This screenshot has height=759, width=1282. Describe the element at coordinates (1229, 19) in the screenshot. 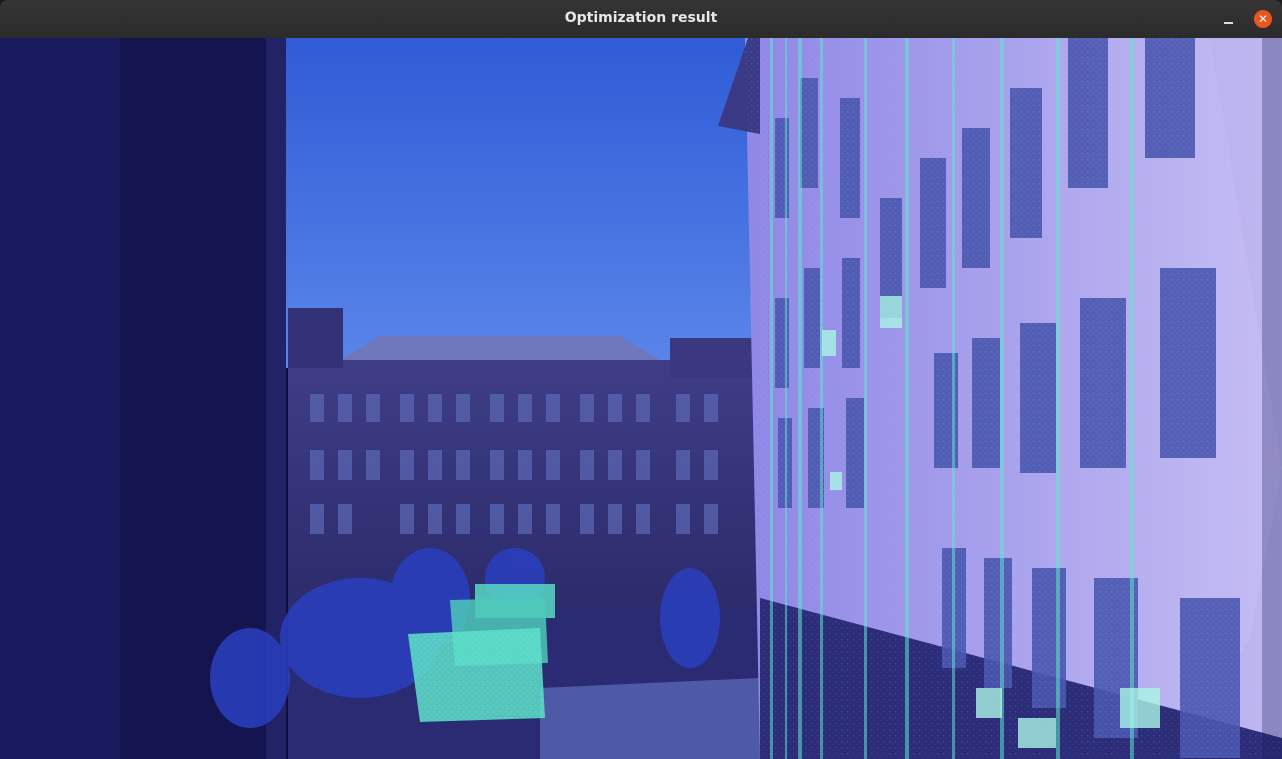

I see `minimize-icon` at that location.